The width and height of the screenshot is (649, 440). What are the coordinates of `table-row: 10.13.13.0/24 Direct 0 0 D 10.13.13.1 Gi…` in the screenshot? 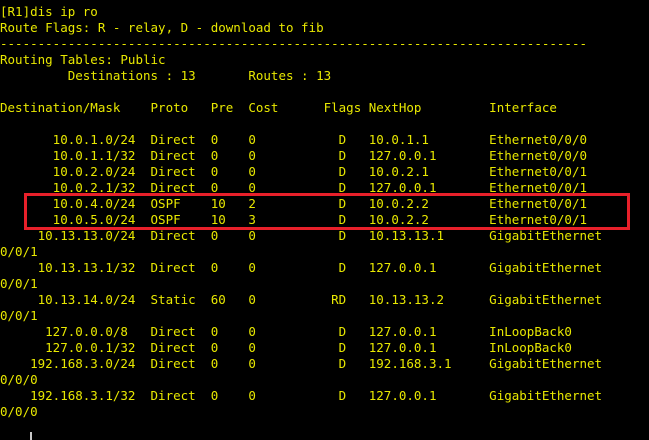 It's located at (301, 235).